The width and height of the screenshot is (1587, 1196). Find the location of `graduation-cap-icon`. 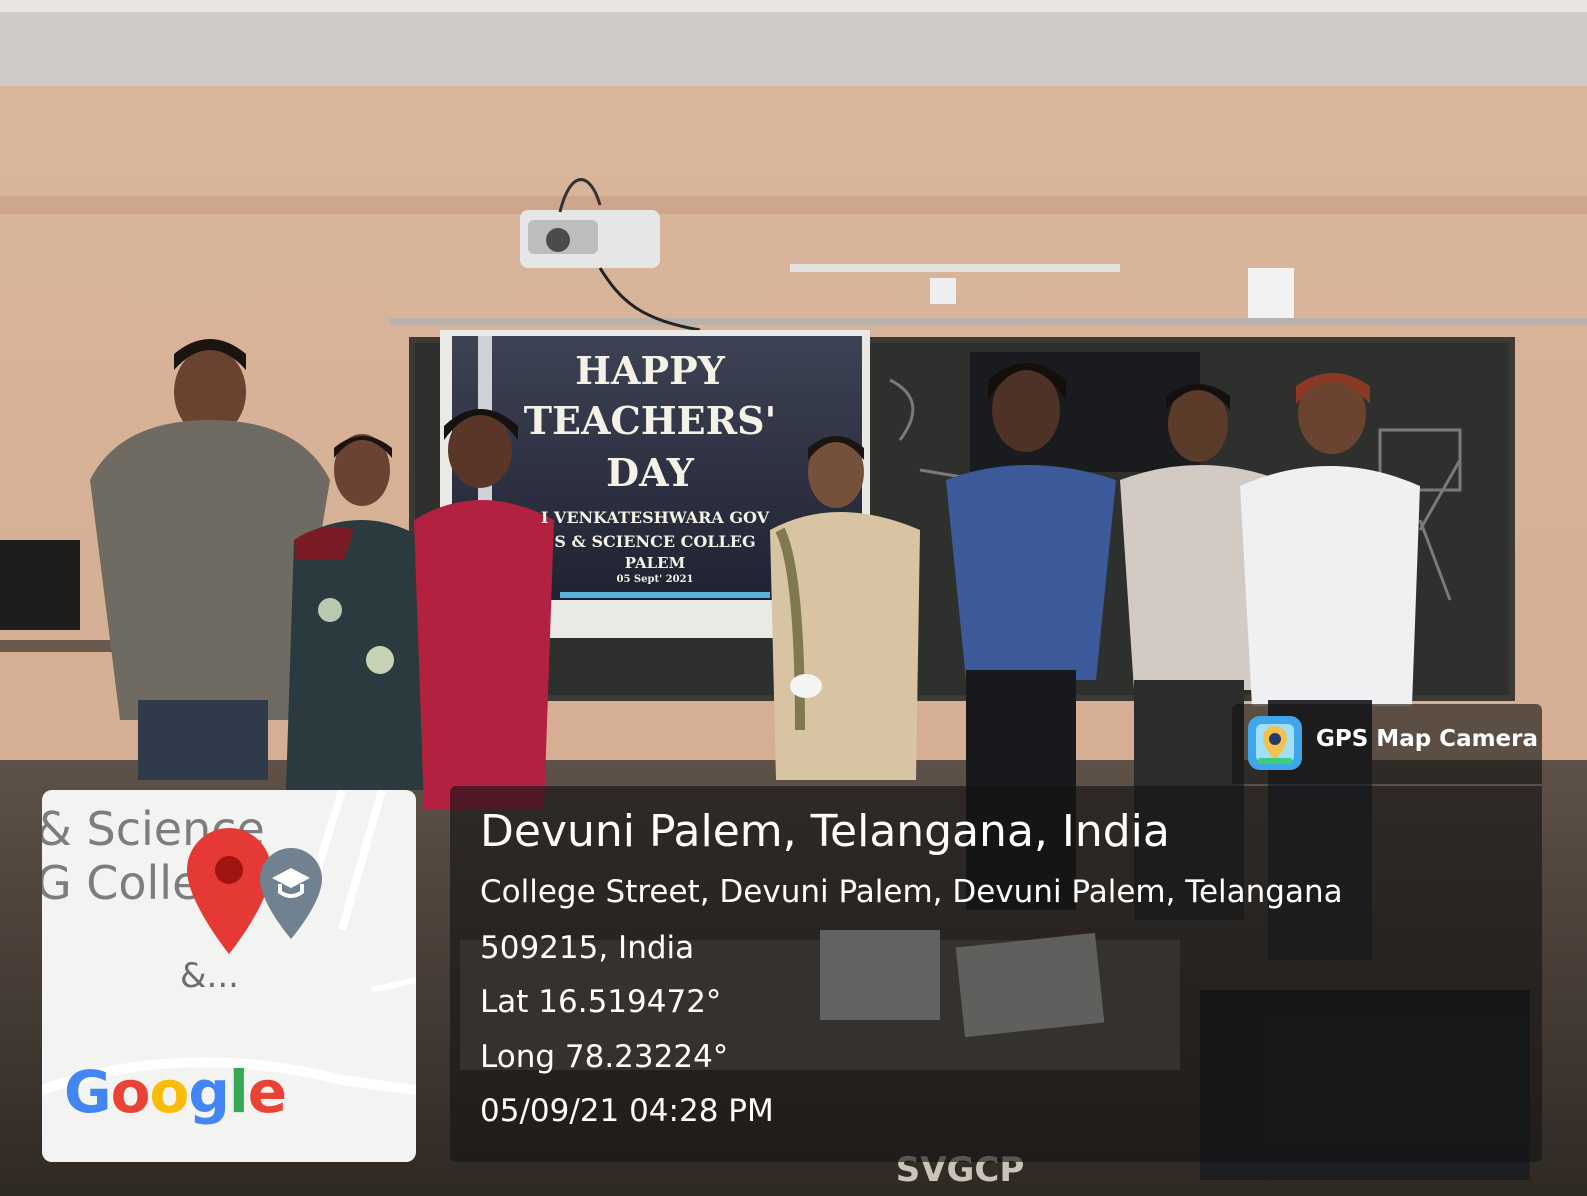

graduation-cap-icon is located at coordinates (291, 893).